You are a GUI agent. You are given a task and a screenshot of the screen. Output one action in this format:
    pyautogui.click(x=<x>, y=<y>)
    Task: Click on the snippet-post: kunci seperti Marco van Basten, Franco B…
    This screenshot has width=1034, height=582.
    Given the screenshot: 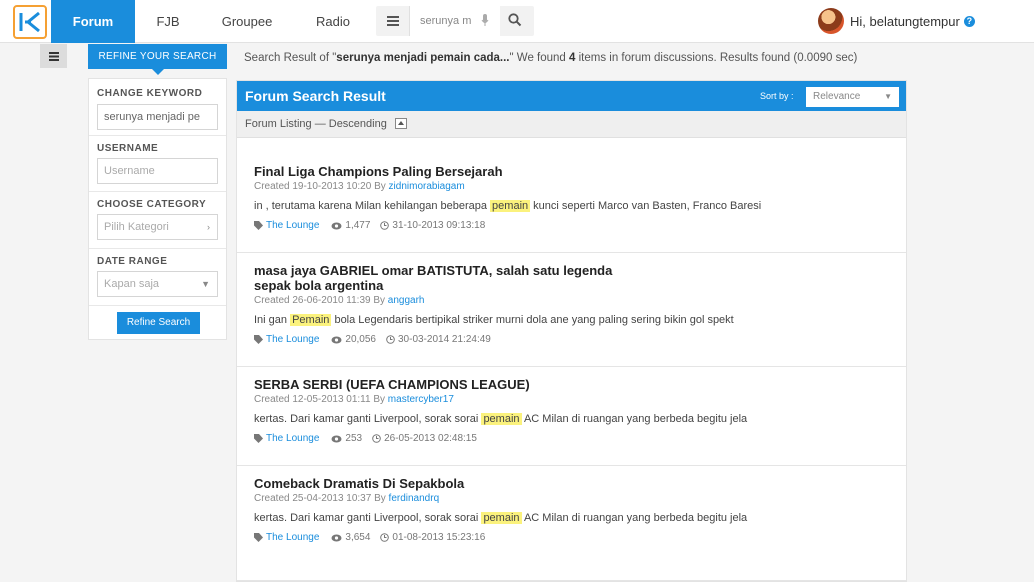 What is the action you would take?
    pyautogui.click(x=646, y=206)
    